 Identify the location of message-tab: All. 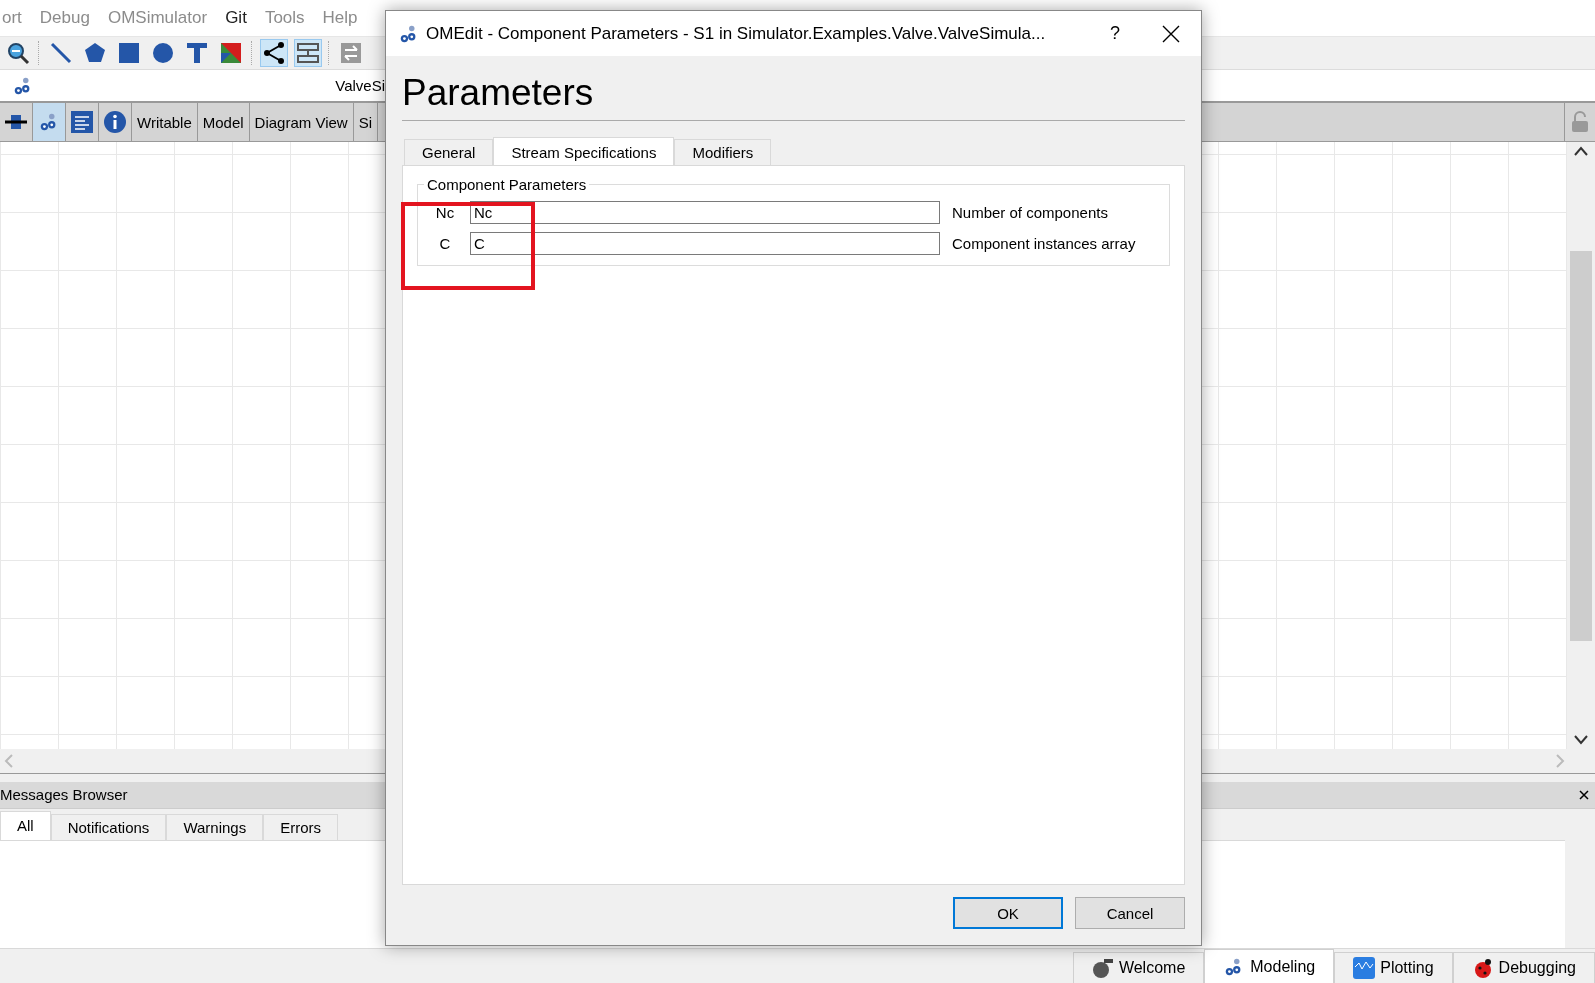
(25, 825).